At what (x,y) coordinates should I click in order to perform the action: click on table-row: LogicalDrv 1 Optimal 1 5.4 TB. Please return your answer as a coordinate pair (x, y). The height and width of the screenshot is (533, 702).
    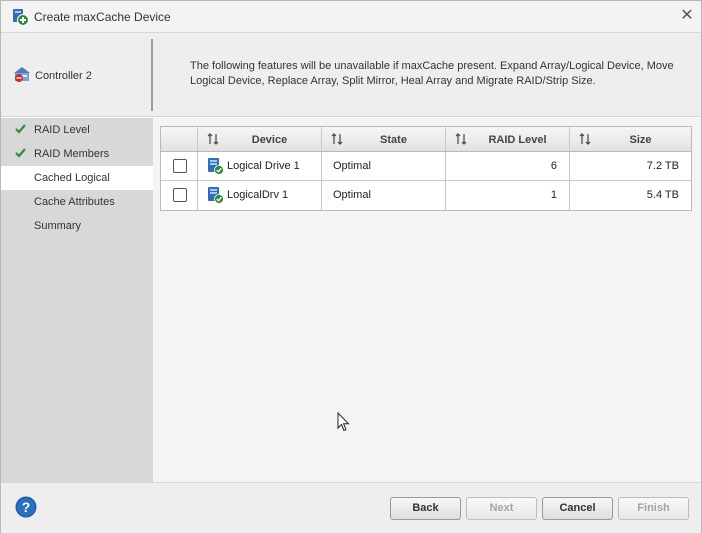
    Looking at the image, I should click on (426, 195).